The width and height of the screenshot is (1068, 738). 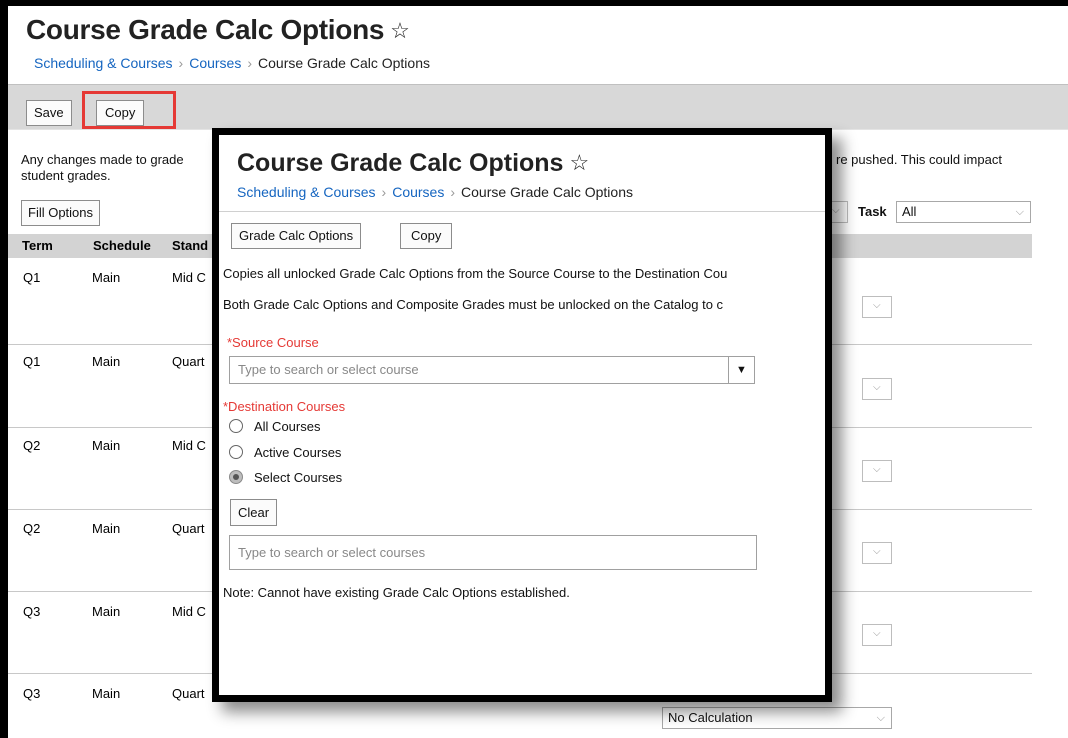 I want to click on modal-copy-button: Copy, so click(x=426, y=236).